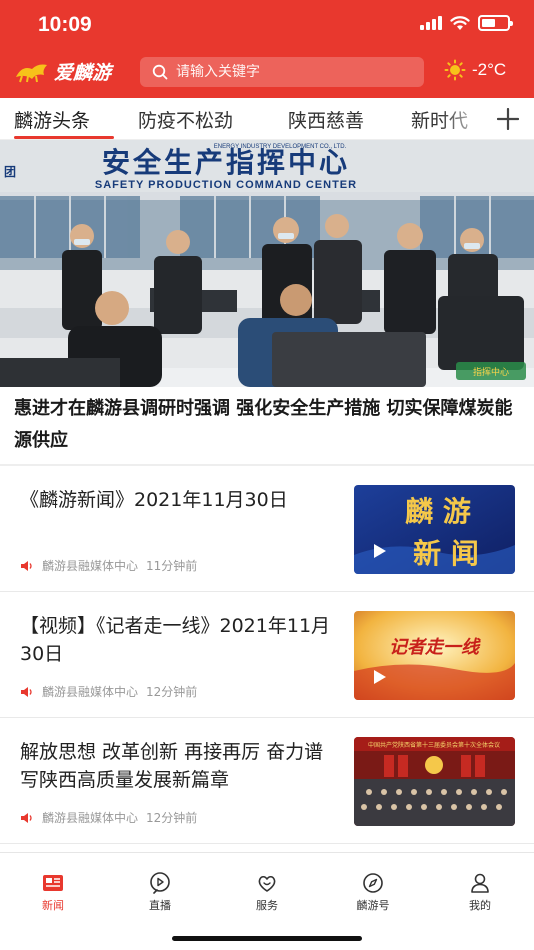  I want to click on news-icon, so click(53, 883).